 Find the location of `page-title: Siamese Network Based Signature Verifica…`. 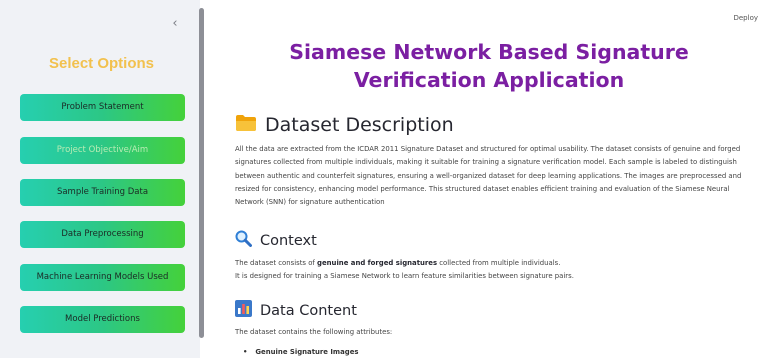

page-title: Siamese Network Based Signature Verifica… is located at coordinates (489, 66).